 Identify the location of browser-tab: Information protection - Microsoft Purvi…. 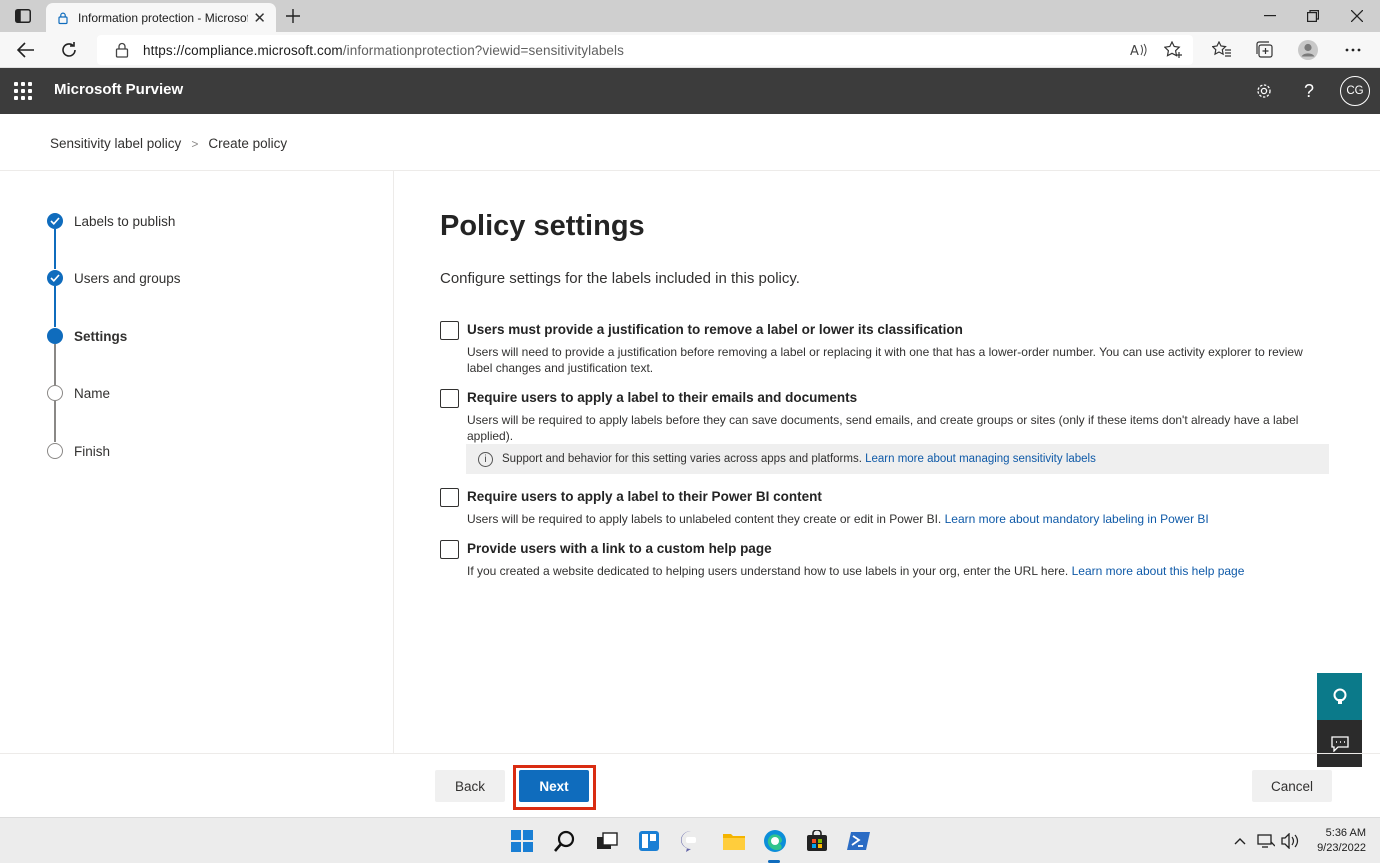
(161, 17).